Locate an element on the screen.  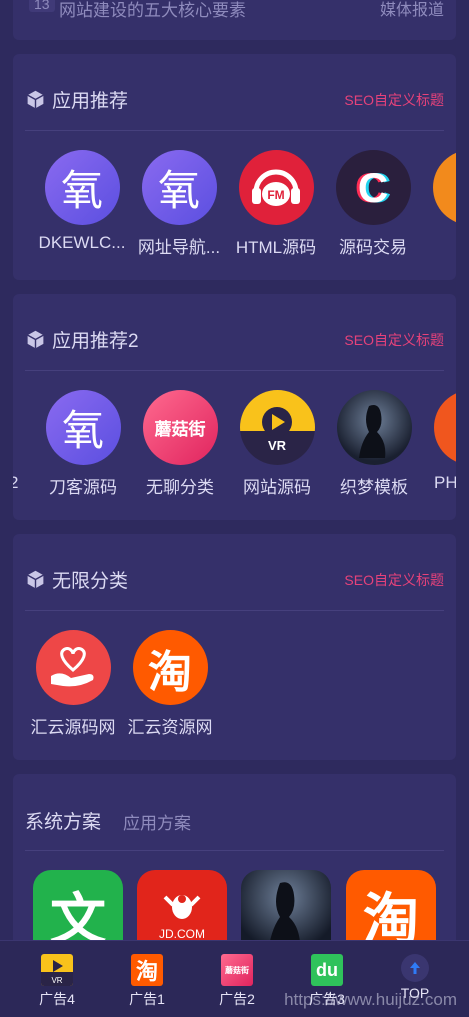
partial-label: 2 is located at coordinates (16, 482).